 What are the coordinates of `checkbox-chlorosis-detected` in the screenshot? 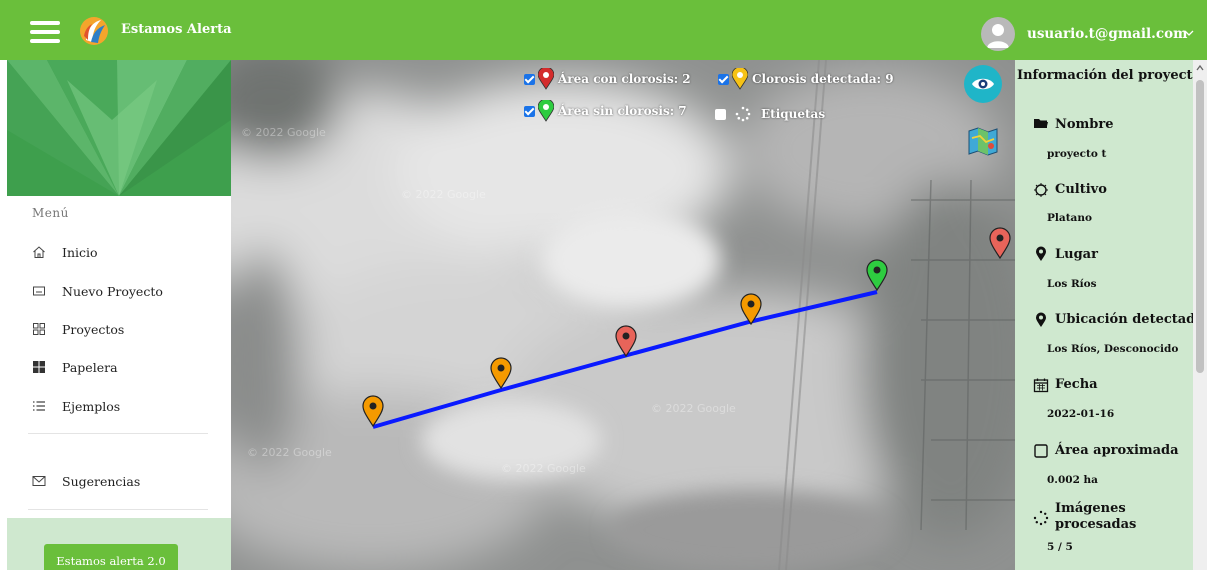 It's located at (723, 79).